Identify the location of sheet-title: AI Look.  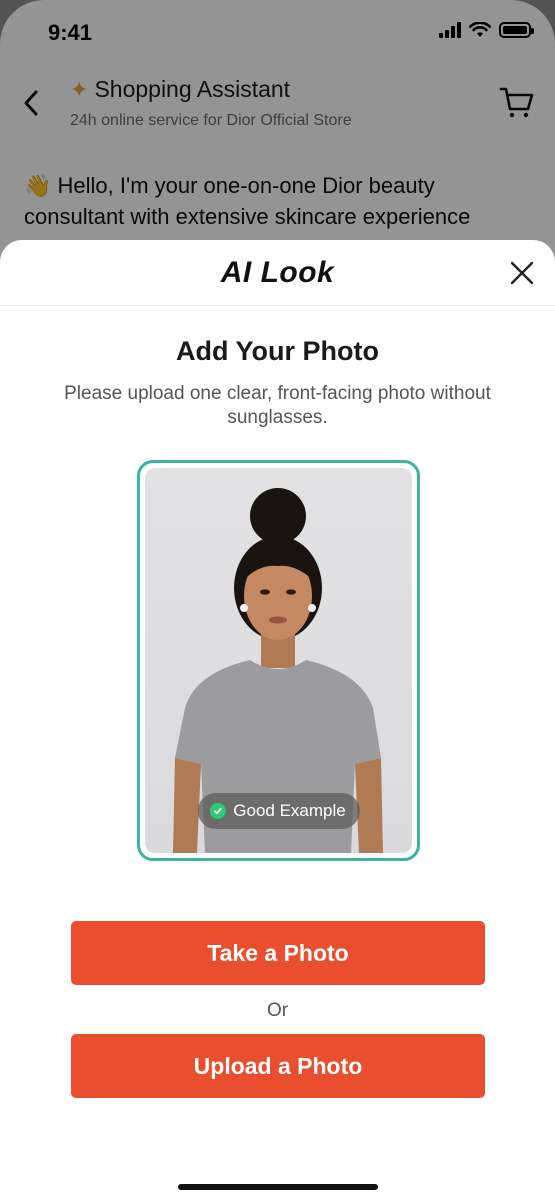
(277, 272).